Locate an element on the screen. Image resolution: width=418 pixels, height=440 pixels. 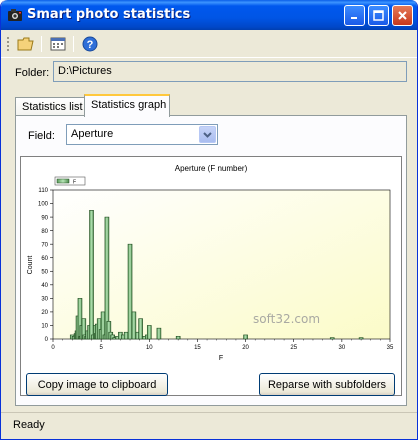
y-tick-label: 90 is located at coordinates (44, 218).